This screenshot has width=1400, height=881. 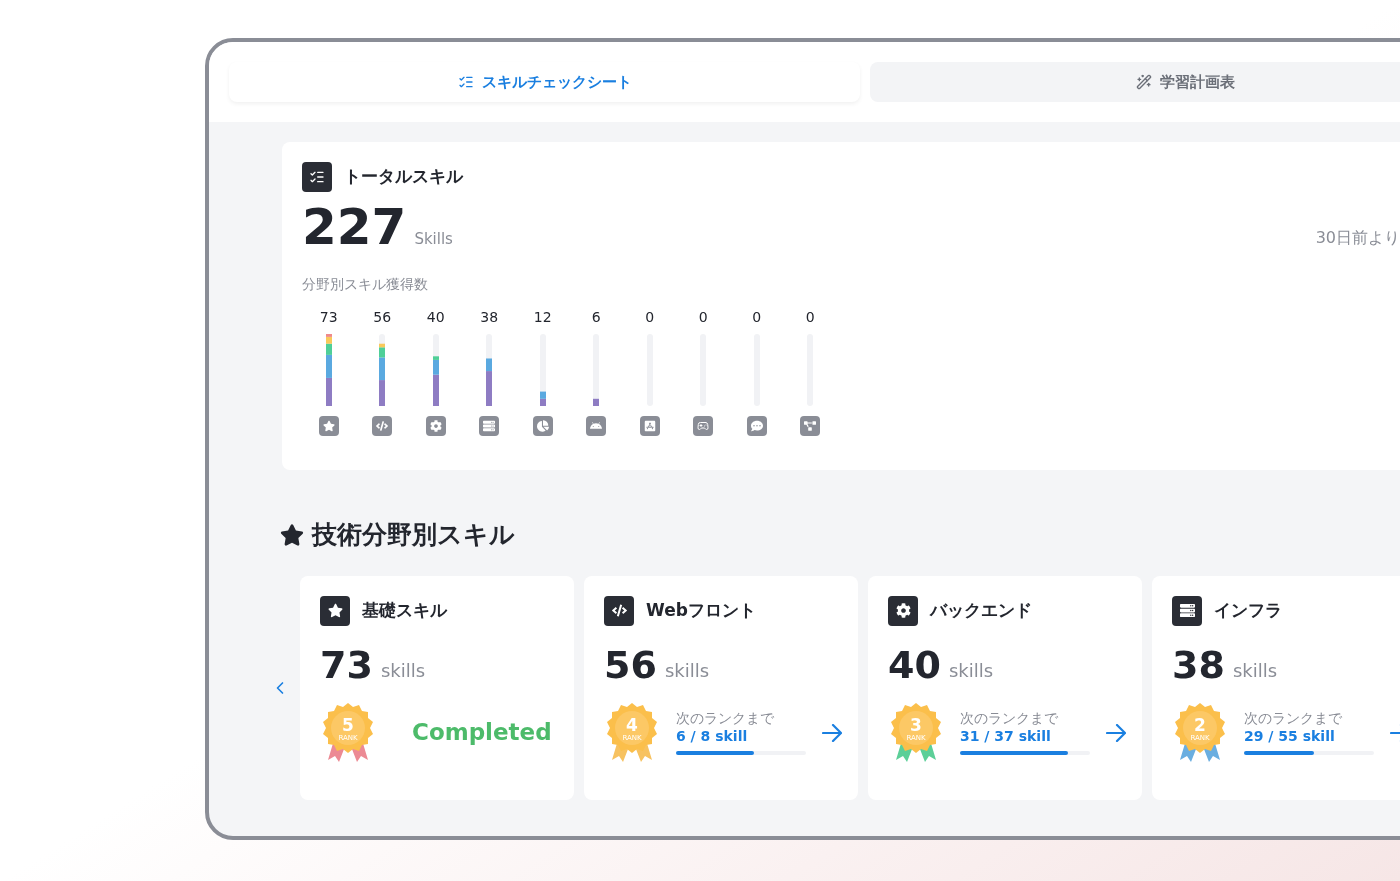 What do you see at coordinates (328, 317) in the screenshot?
I see `count-label: 73` at bounding box center [328, 317].